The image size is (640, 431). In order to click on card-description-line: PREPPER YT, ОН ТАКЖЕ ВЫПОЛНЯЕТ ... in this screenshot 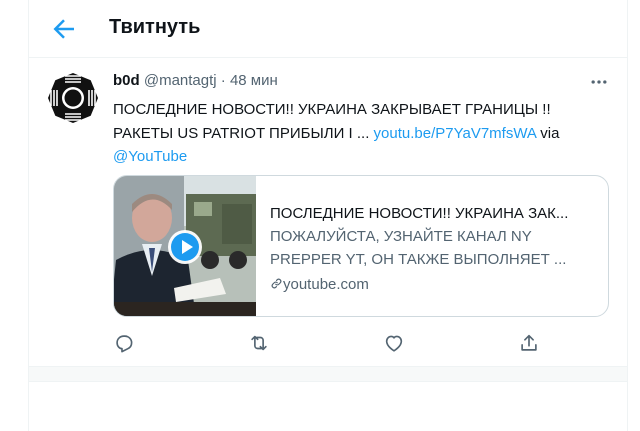, I will do `click(418, 259)`.